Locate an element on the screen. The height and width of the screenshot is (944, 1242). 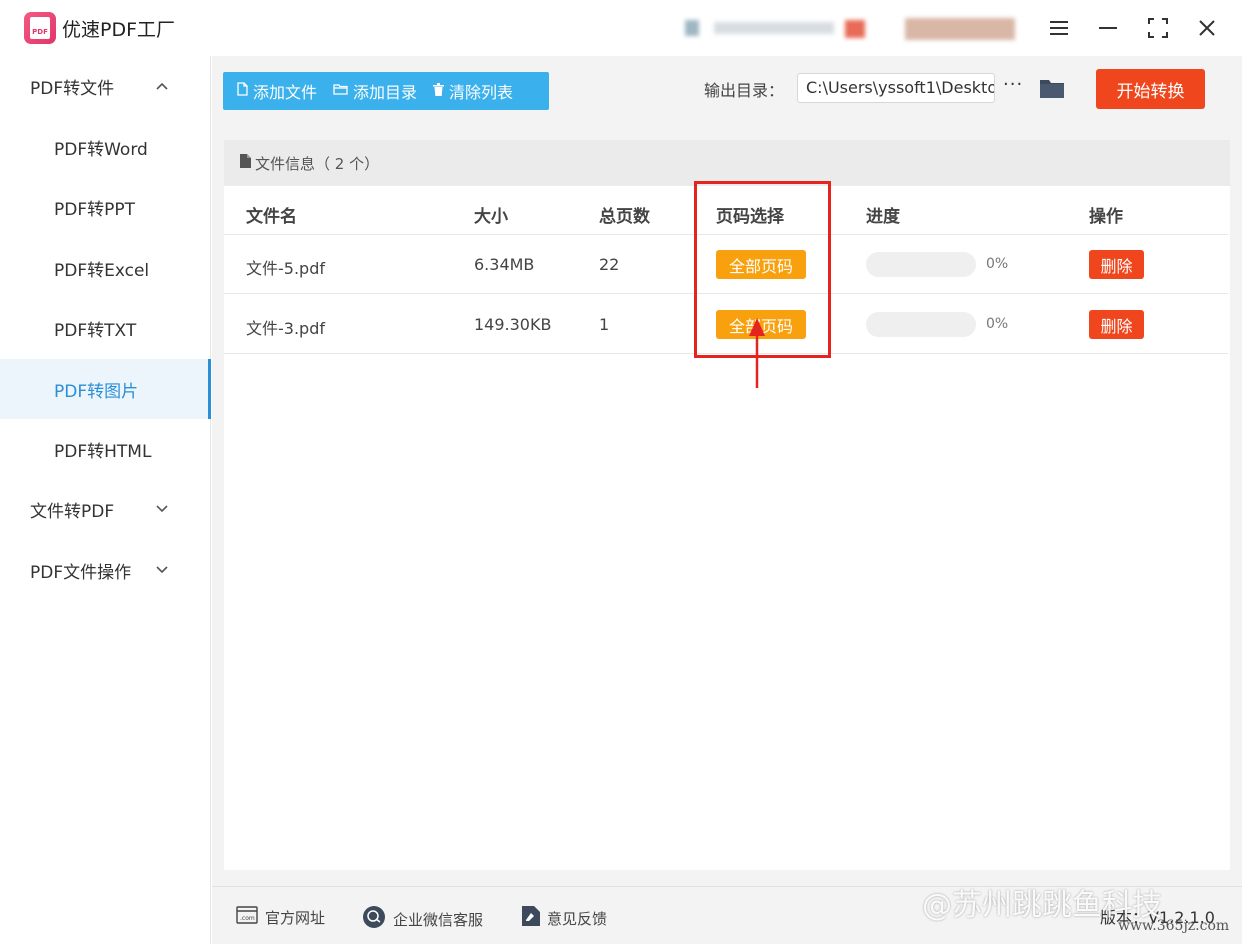
add-file-button: 添加文件 is located at coordinates (273, 91).